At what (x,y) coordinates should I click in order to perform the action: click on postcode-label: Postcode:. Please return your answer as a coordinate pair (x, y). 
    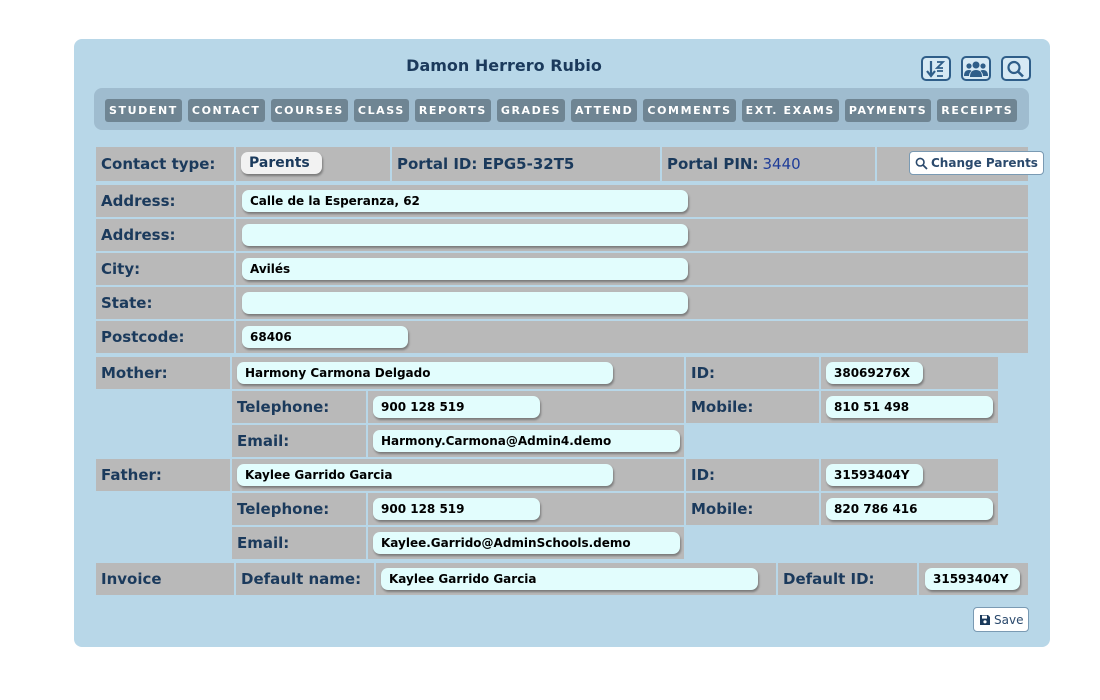
    Looking at the image, I should click on (165, 337).